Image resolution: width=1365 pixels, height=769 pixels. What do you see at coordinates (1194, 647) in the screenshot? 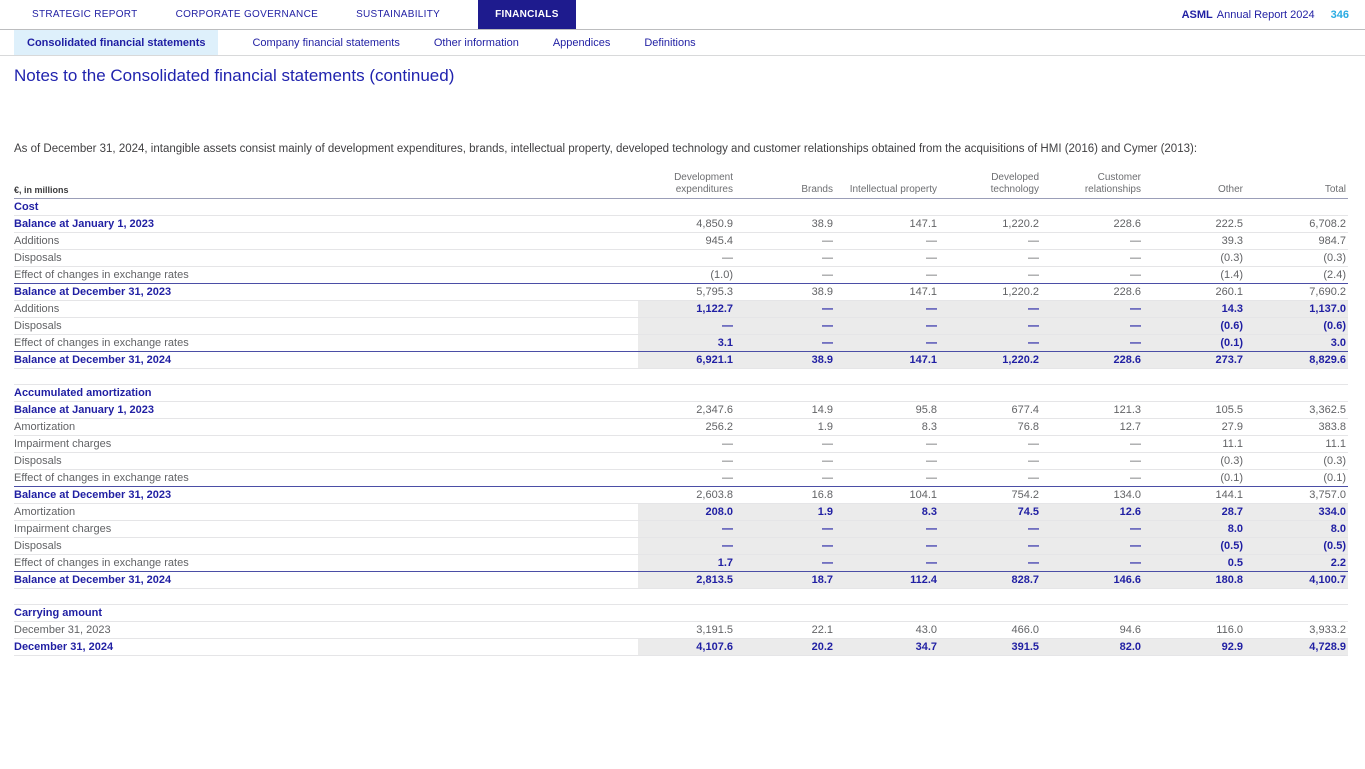
I see `cell-value: 92.9` at bounding box center [1194, 647].